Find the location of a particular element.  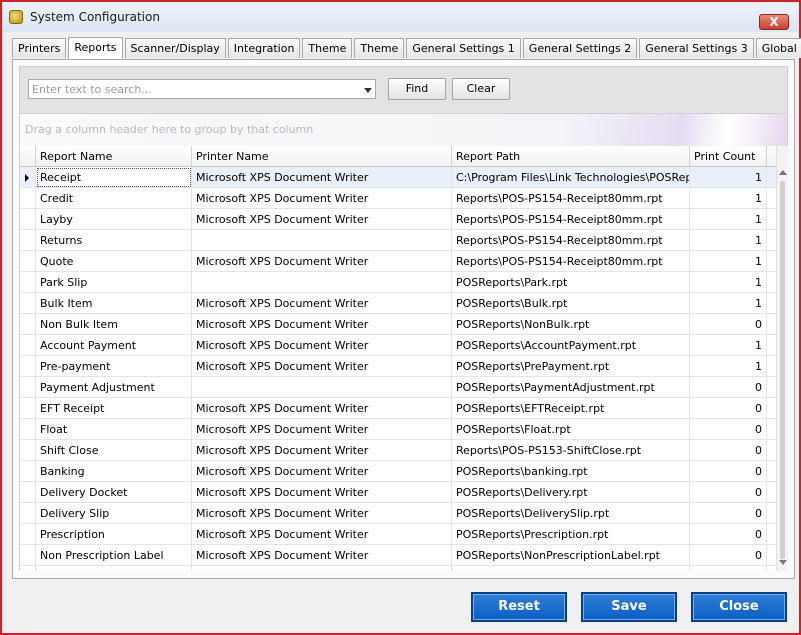

scroll-down-arrow-icon is located at coordinates (783, 562).